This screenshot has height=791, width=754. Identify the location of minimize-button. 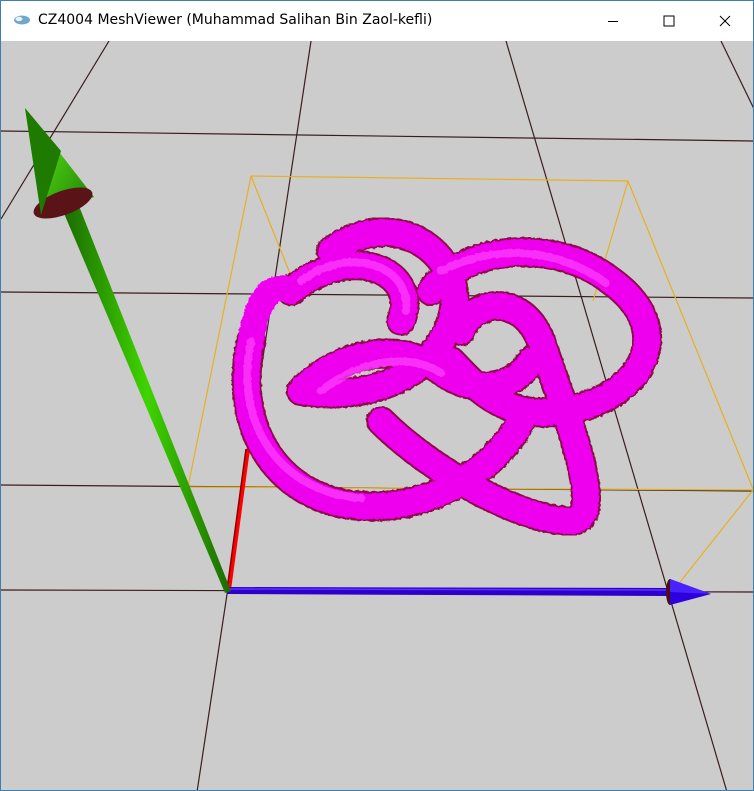
(613, 21).